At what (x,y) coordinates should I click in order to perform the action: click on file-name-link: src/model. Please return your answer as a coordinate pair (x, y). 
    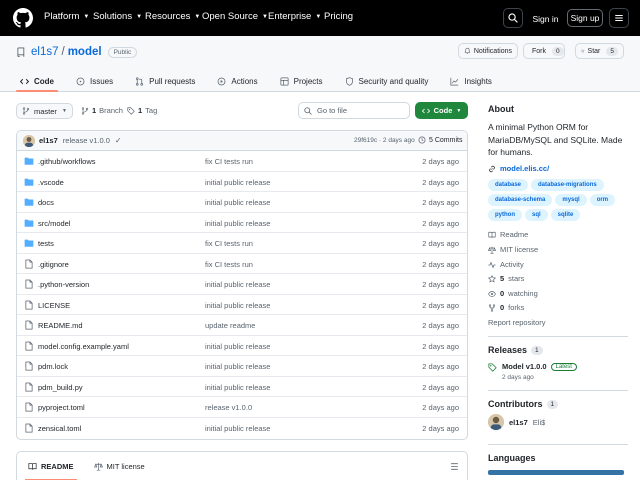
    Looking at the image, I should click on (54, 223).